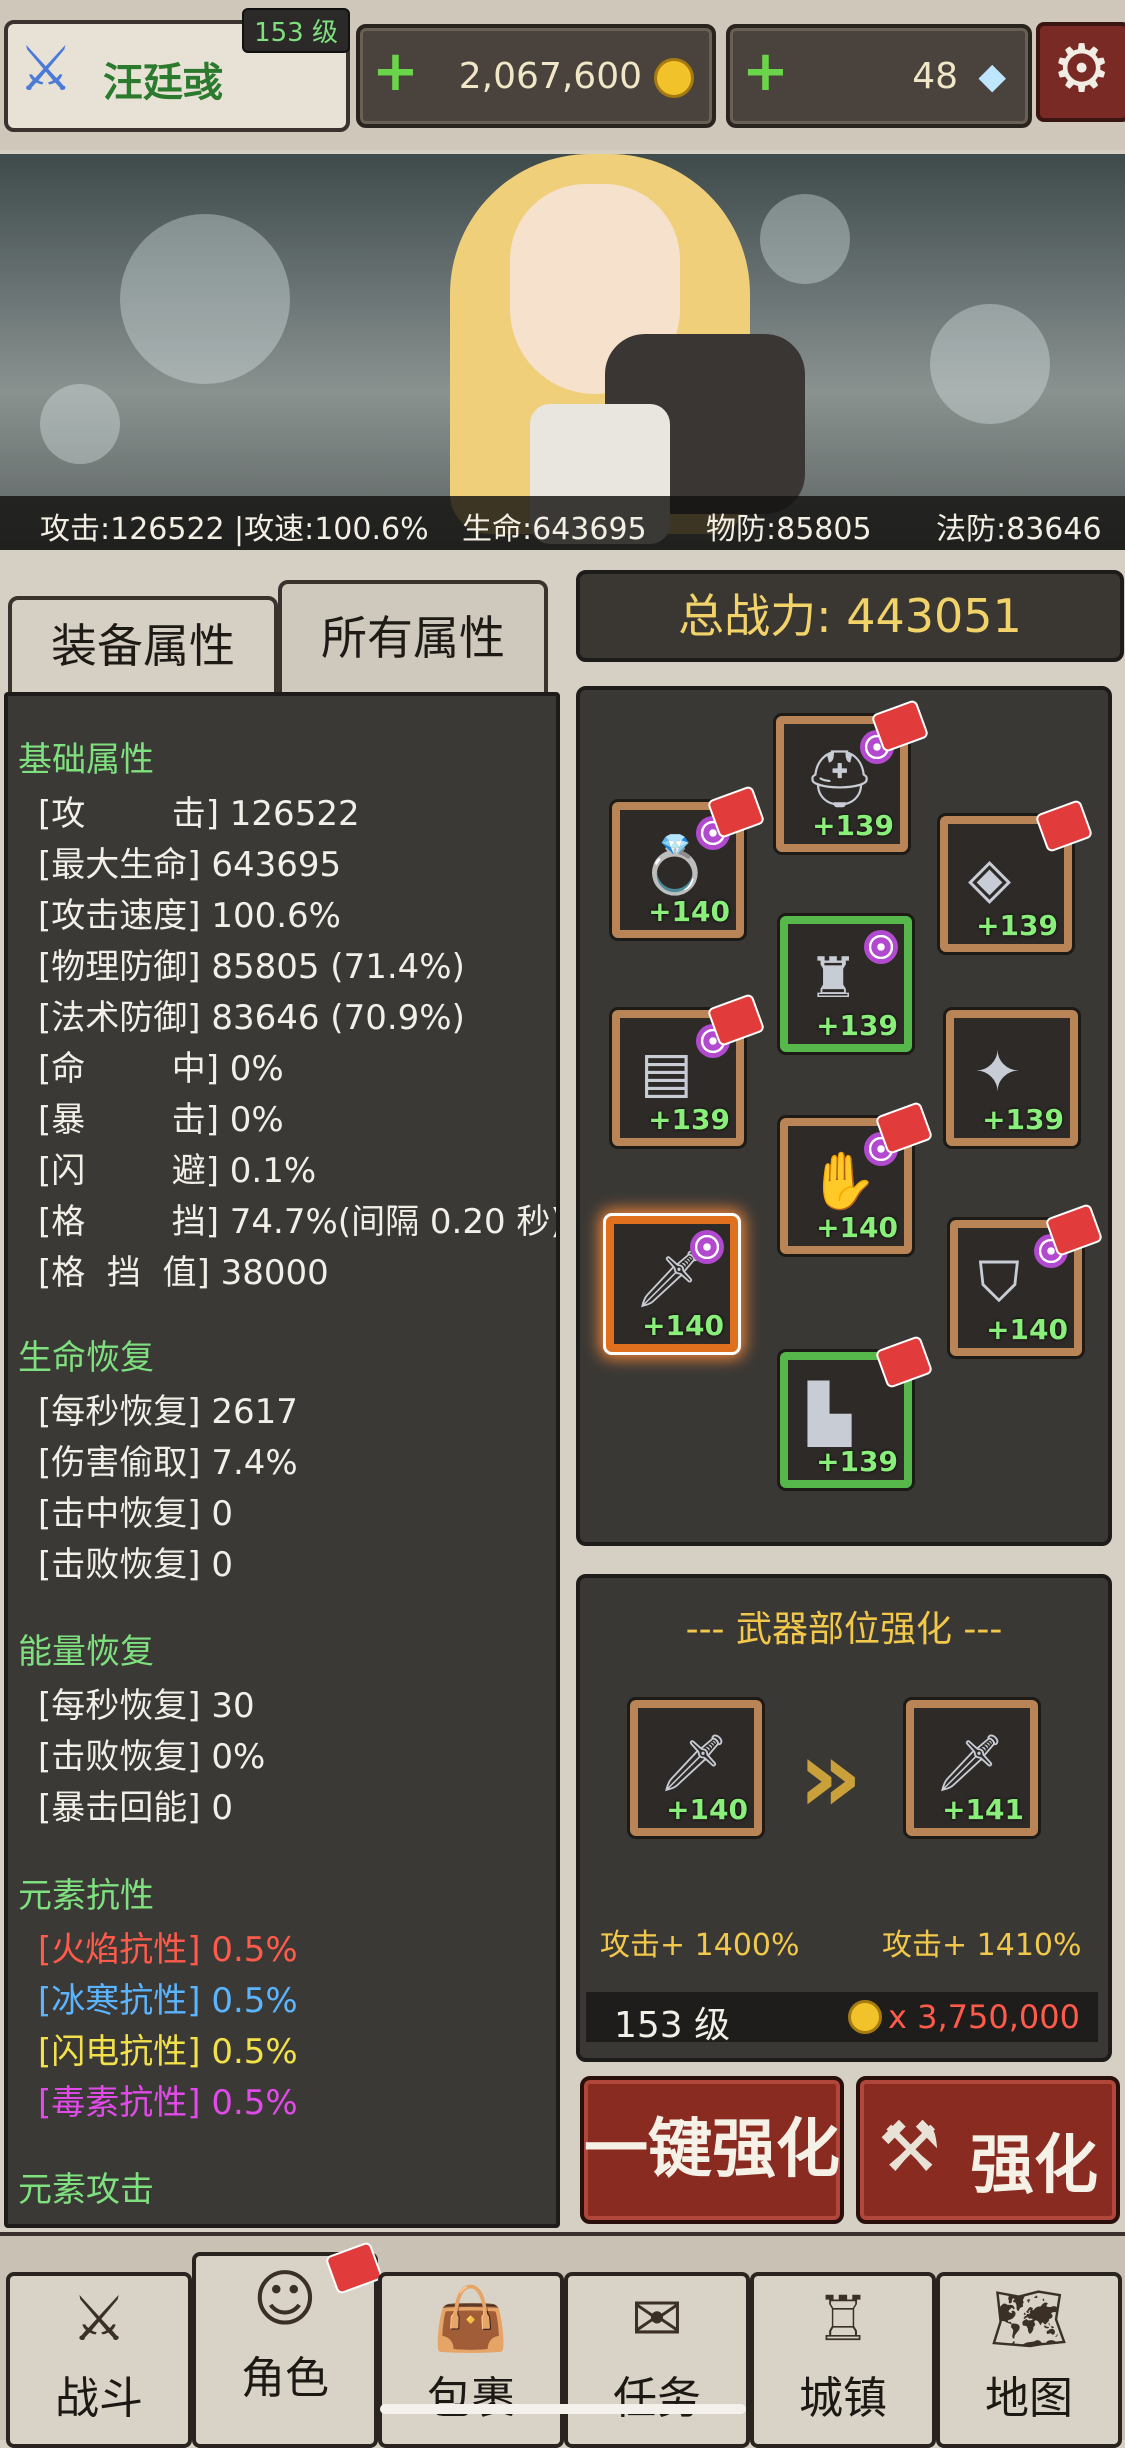 This screenshot has width=1125, height=2448. Describe the element at coordinates (168, 1463) in the screenshot. I see `attr-lifesteal: [伤害偷取] 7.4%` at that location.